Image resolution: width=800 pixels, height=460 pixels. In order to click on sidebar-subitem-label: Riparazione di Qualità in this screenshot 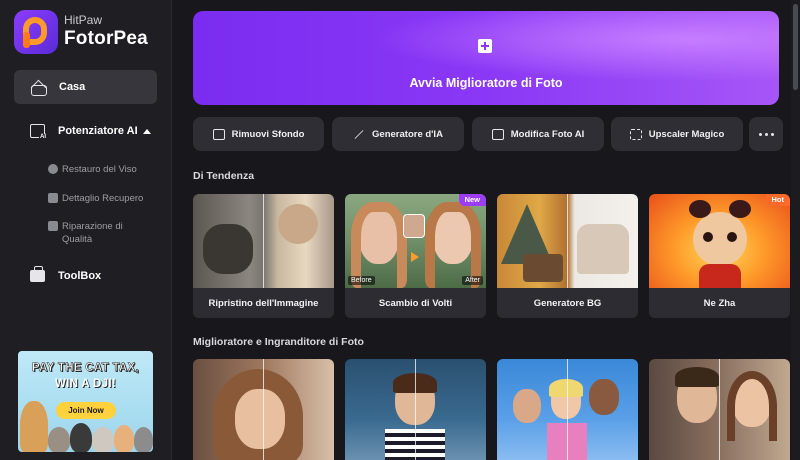, I will do `click(92, 233)`.